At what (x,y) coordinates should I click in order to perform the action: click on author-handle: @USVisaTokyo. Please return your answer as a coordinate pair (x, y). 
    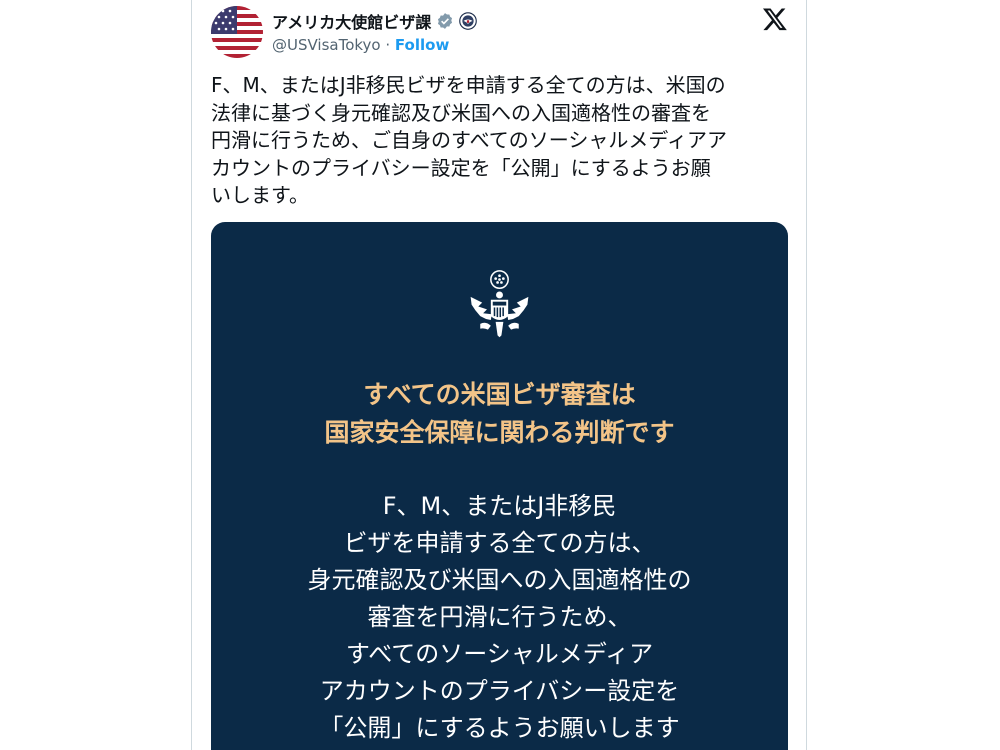
    Looking at the image, I should click on (326, 45).